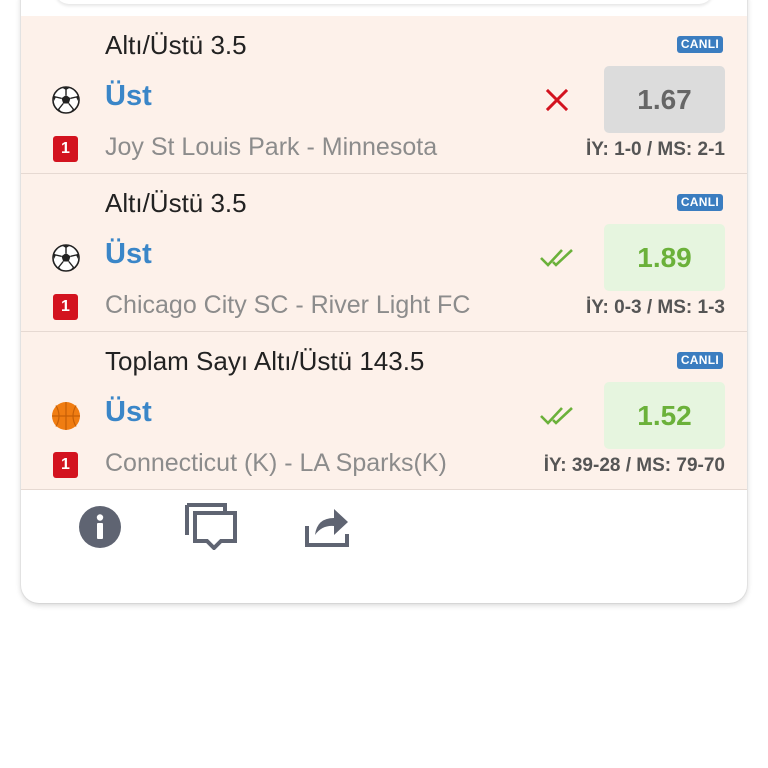 The image size is (768, 768). I want to click on match-teams: Connecticut (K) - LA Sparks(K), so click(276, 463).